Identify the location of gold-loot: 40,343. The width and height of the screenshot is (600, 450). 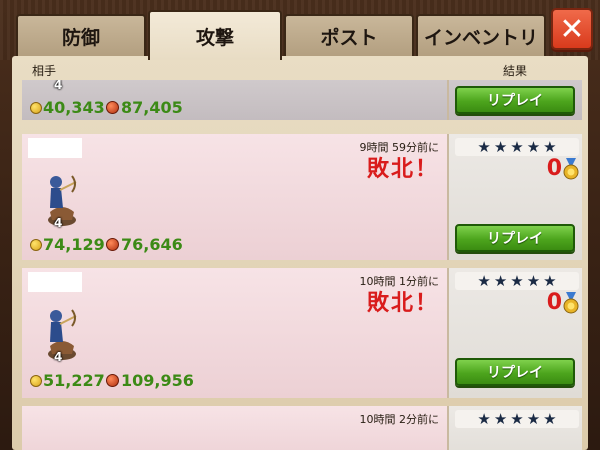
(67, 107).